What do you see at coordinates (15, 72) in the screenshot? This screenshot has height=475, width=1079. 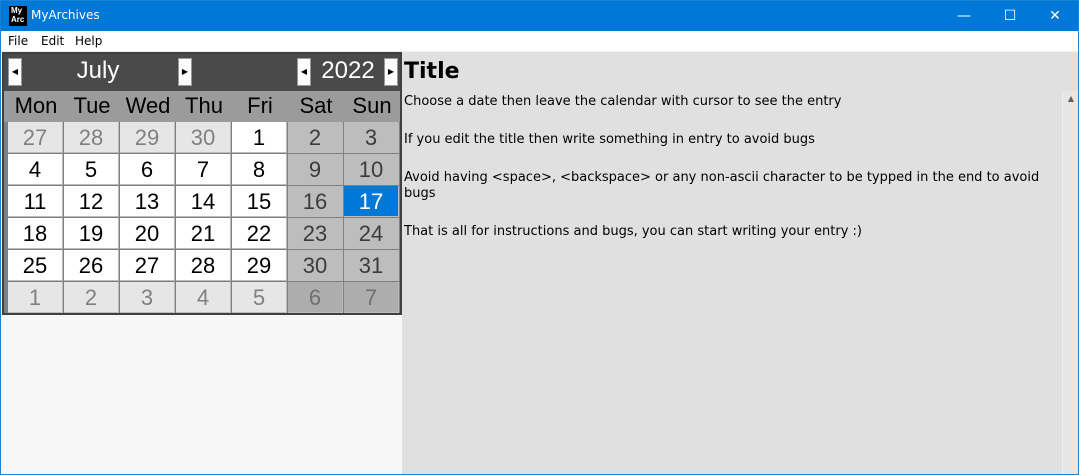 I see `prev-month-button: ◀` at bounding box center [15, 72].